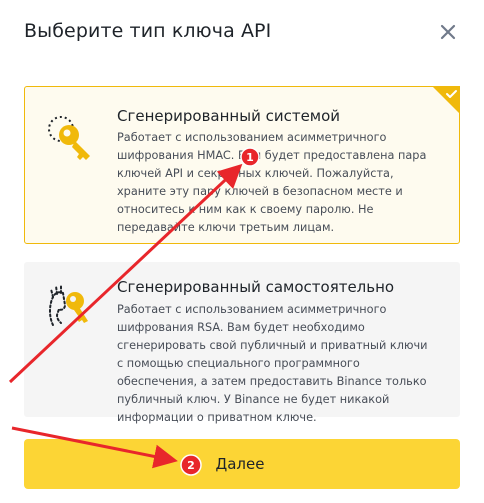 This screenshot has width=484, height=503. I want to click on key-hand-icon, so click(70, 309).